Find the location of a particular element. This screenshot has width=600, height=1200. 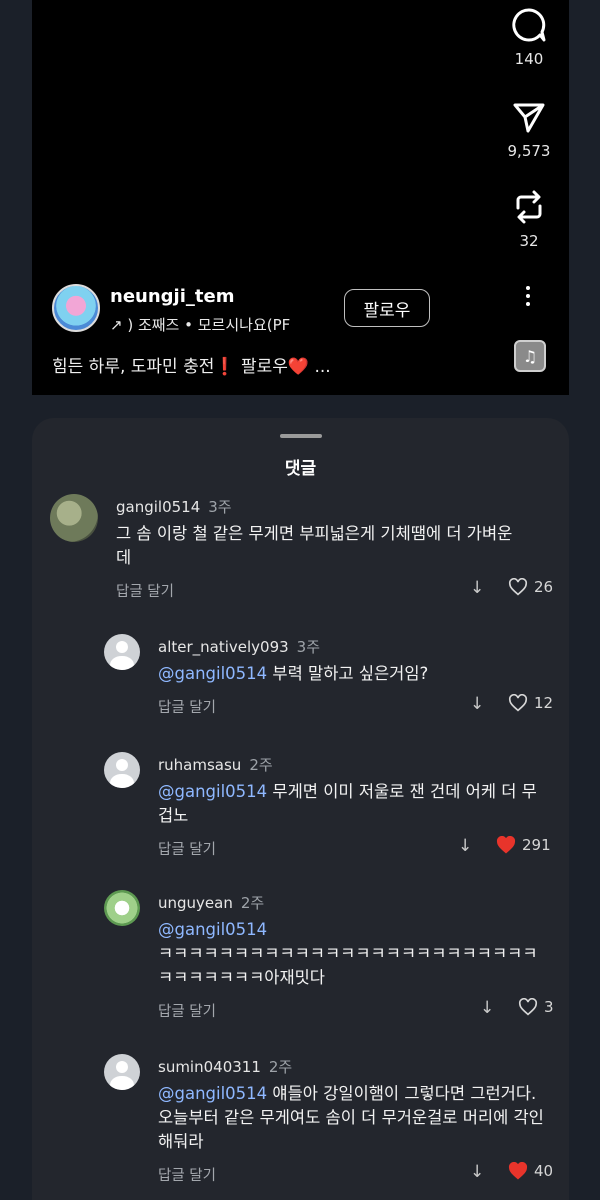

comment-username: gangil0514 3주 is located at coordinates (174, 506).